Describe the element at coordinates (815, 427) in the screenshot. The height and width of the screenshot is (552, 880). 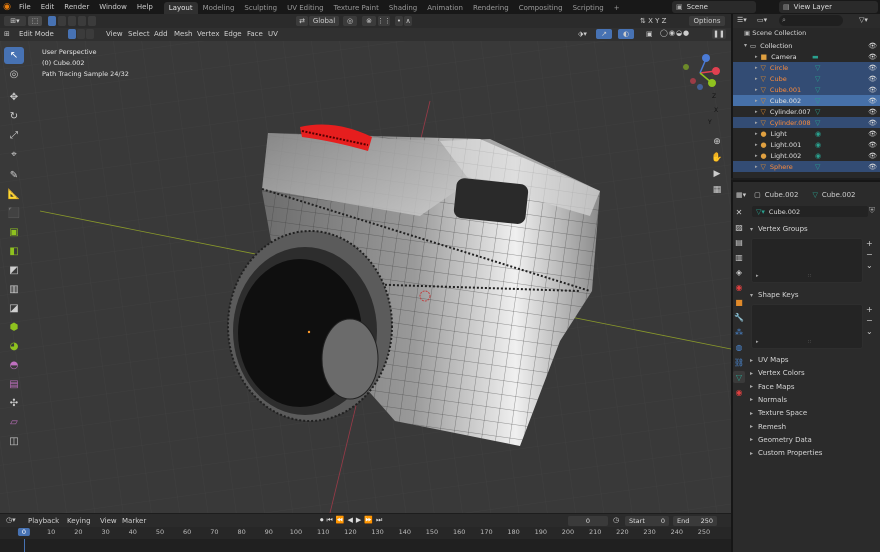
I see `panel-collapsed: ▸ Remesh` at that location.